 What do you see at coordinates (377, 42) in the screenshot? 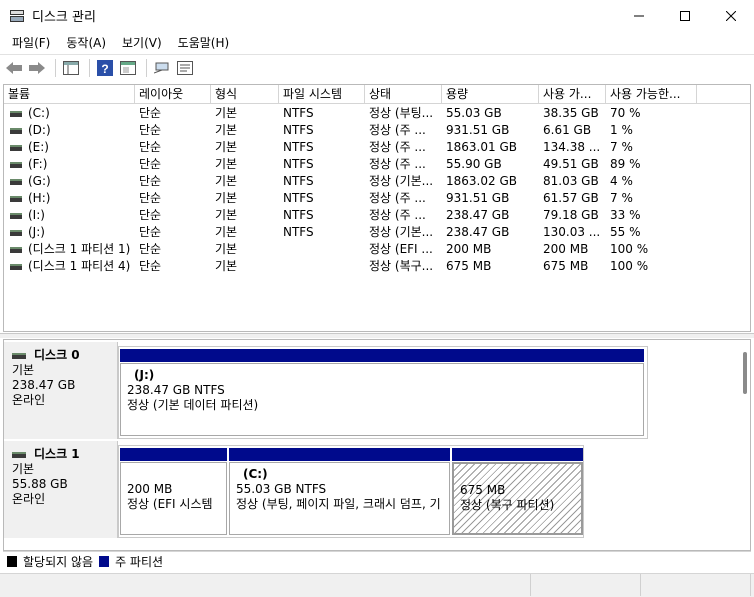
I see `menu-bar: 파일(F) 동작(A) 보기(V) 도움말(H)` at bounding box center [377, 42].